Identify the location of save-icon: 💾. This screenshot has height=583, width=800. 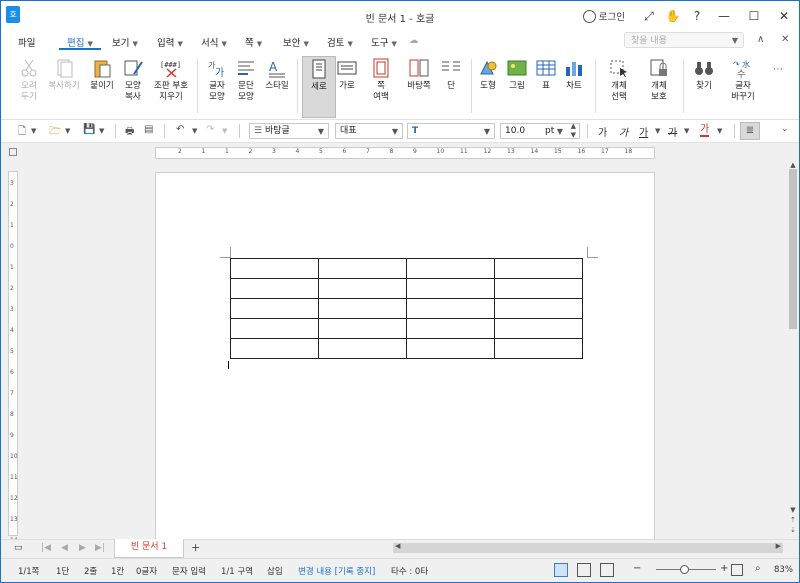
(89, 129).